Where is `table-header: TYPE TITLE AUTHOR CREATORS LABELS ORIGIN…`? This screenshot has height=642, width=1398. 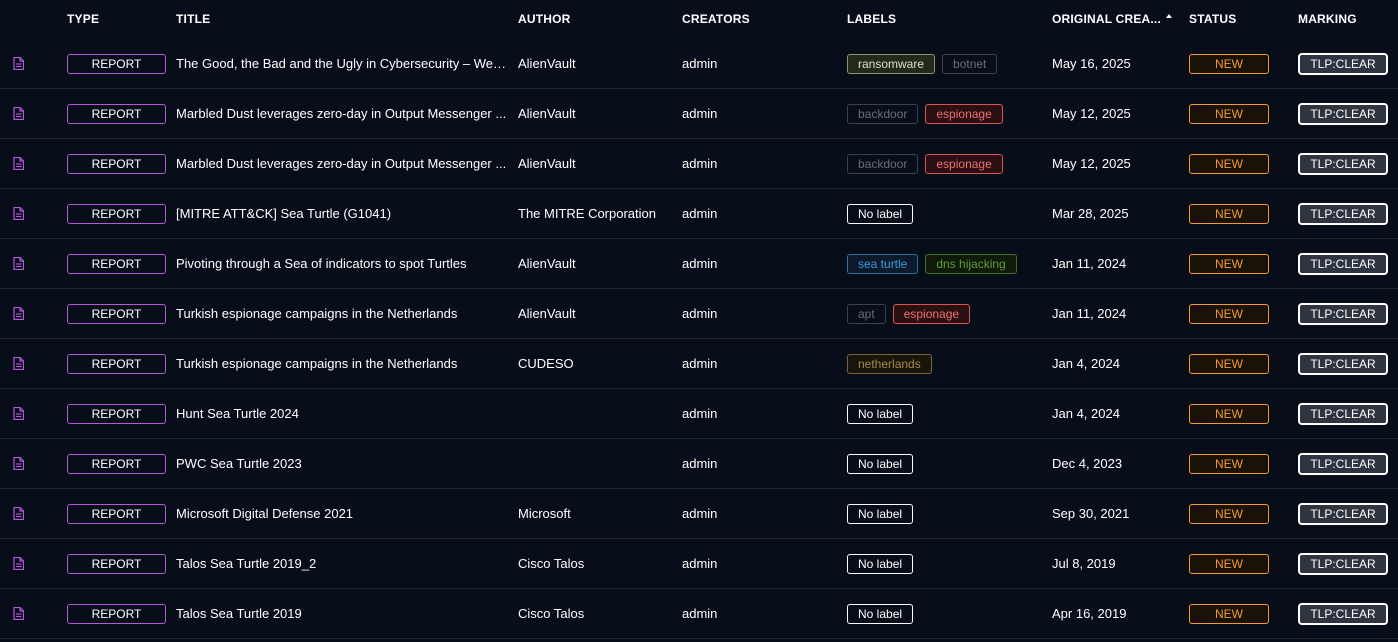 table-header: TYPE TITLE AUTHOR CREATORS LABELS ORIGIN… is located at coordinates (699, 19).